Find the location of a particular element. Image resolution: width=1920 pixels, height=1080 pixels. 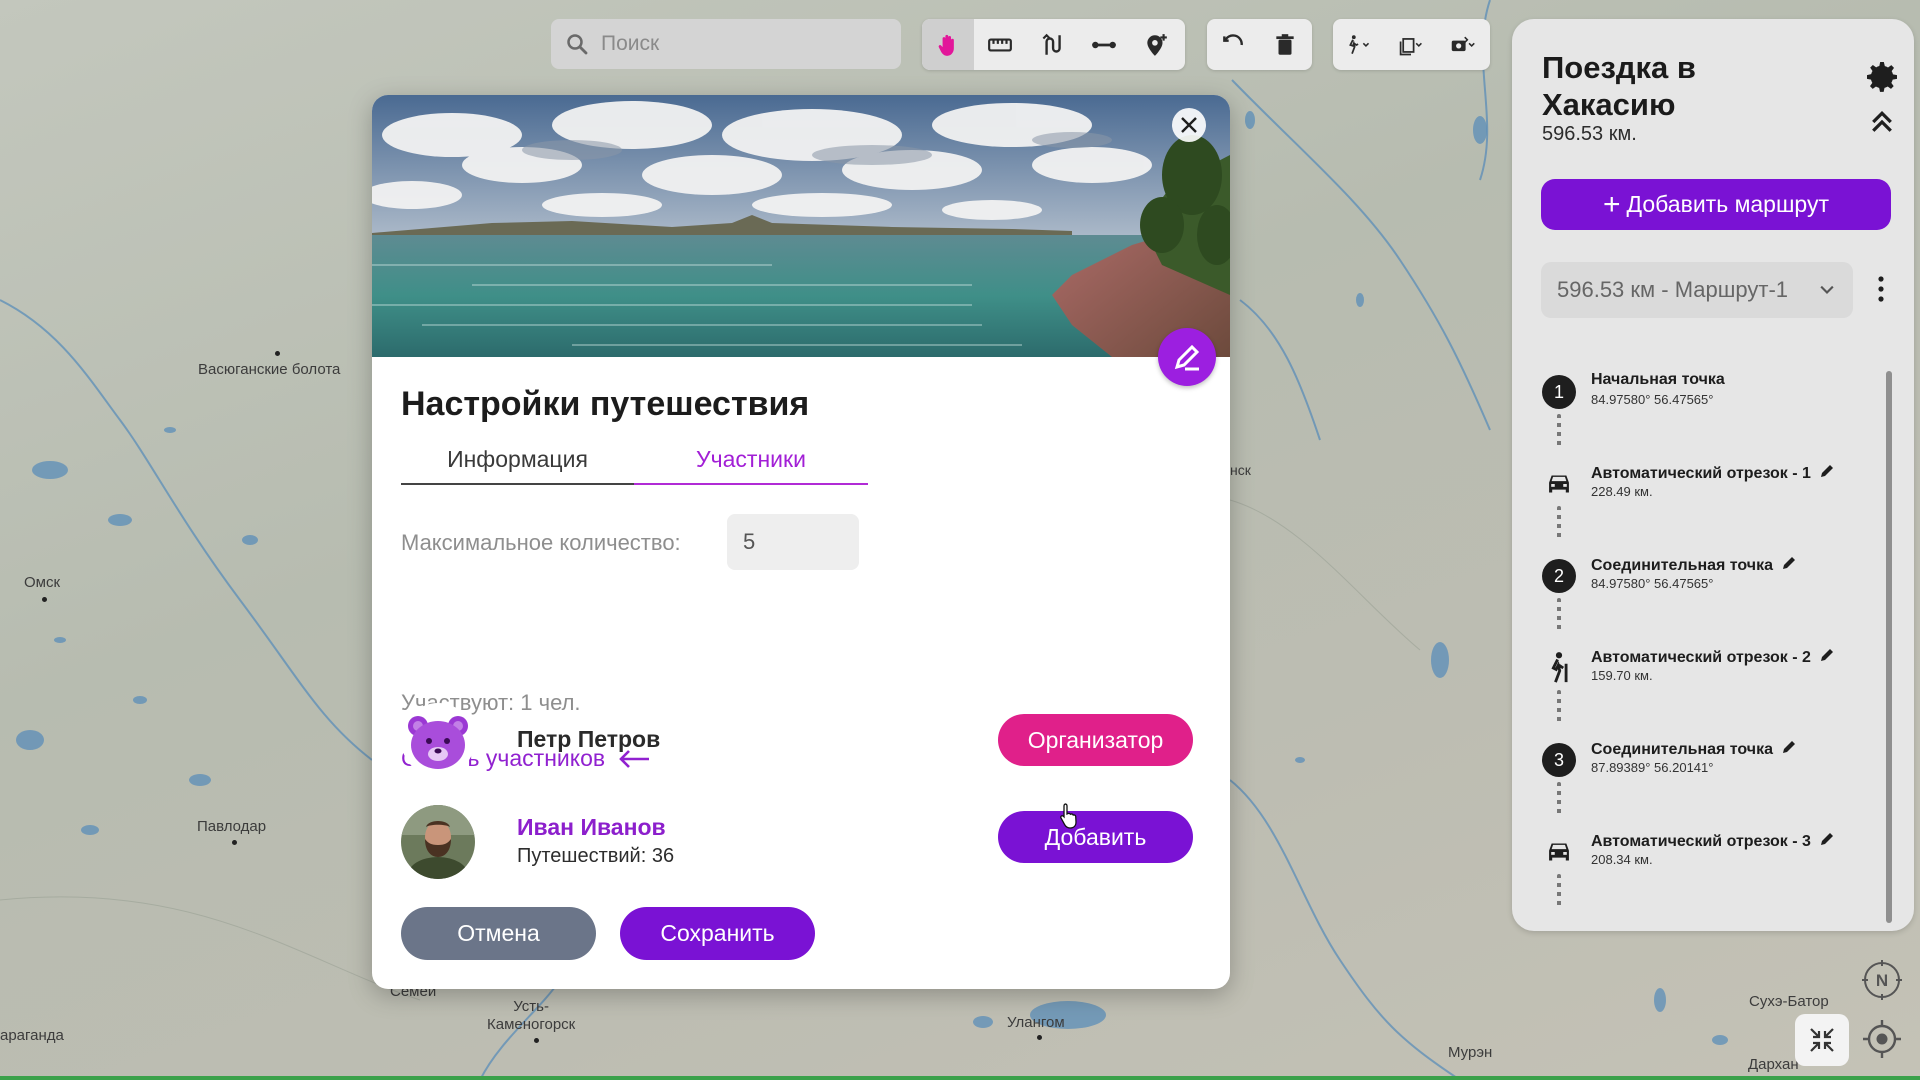

close-icon is located at coordinates (1189, 125).